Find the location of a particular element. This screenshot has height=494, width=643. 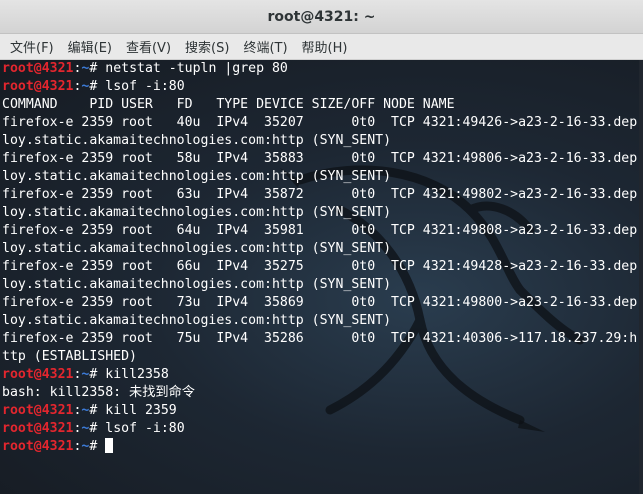

title-bar: root@4321: ~ is located at coordinates (321, 17).